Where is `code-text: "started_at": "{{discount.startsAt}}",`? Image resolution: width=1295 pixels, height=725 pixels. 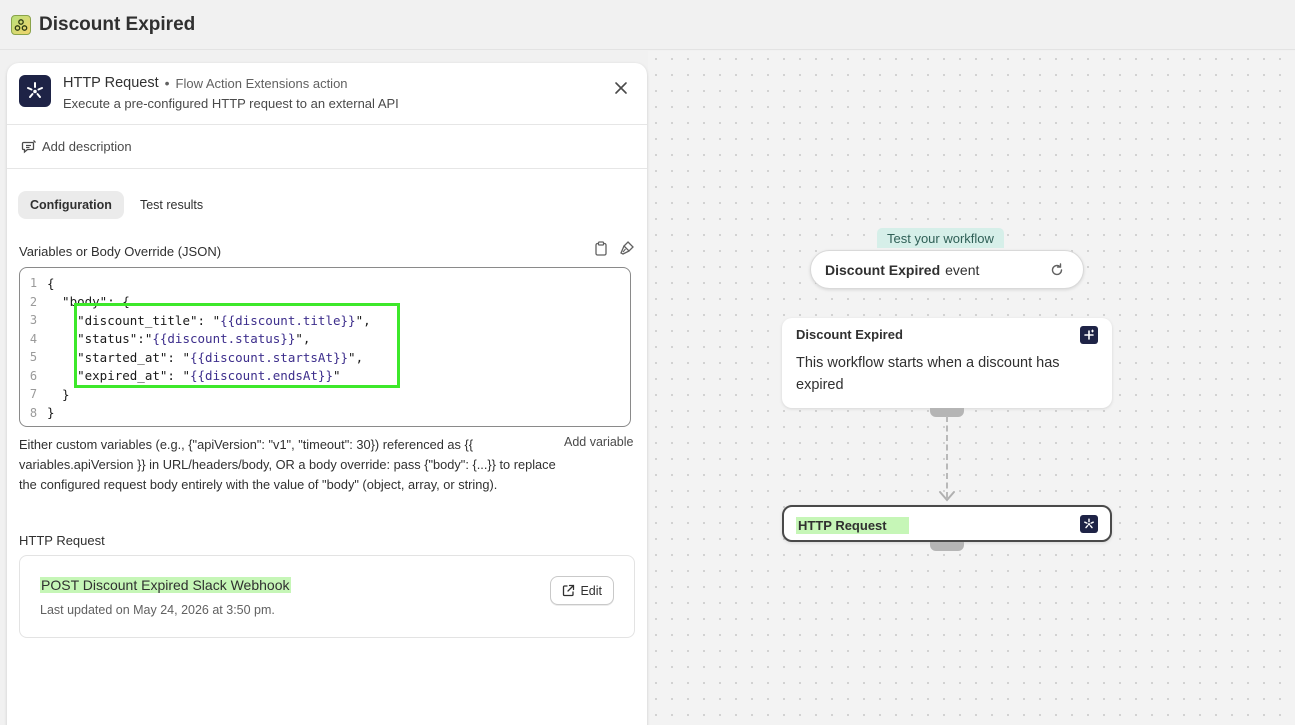 code-text: "started_at": "{{discount.startsAt}}", is located at coordinates (205, 357).